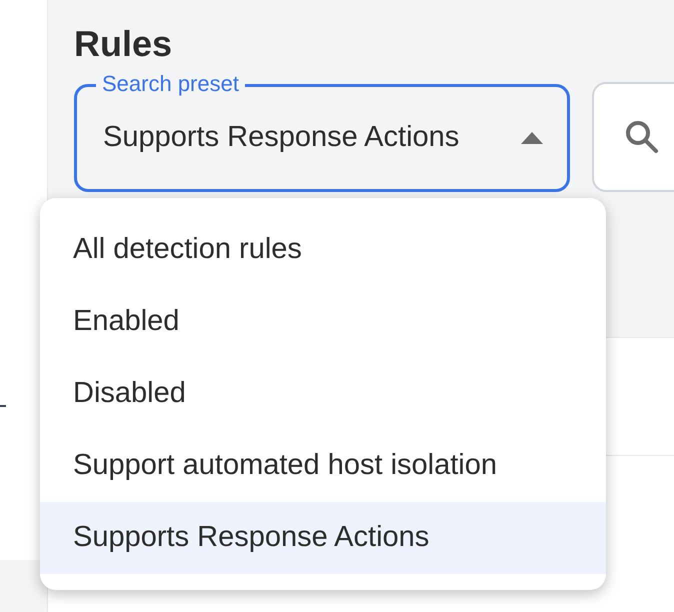  Describe the element at coordinates (323, 322) in the screenshot. I see `menu-item: Enabled` at that location.